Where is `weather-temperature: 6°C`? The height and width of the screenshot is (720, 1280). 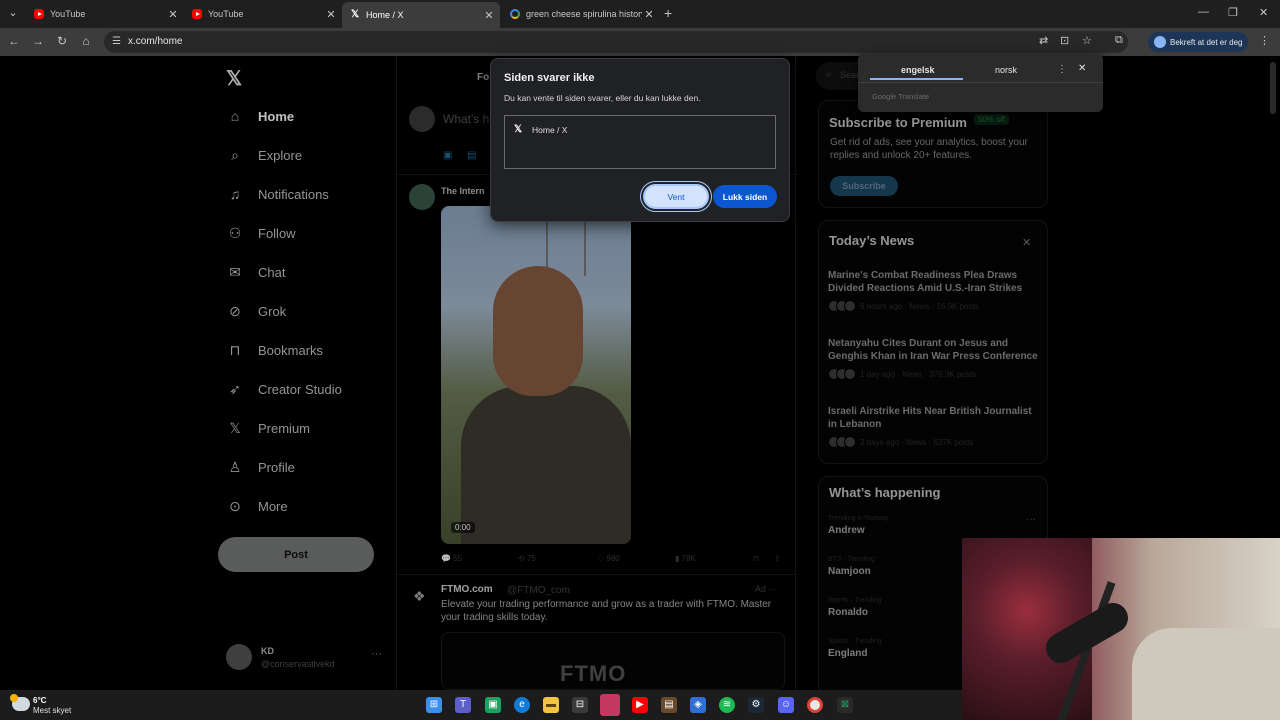
weather-temperature: 6°C is located at coordinates (39, 700).